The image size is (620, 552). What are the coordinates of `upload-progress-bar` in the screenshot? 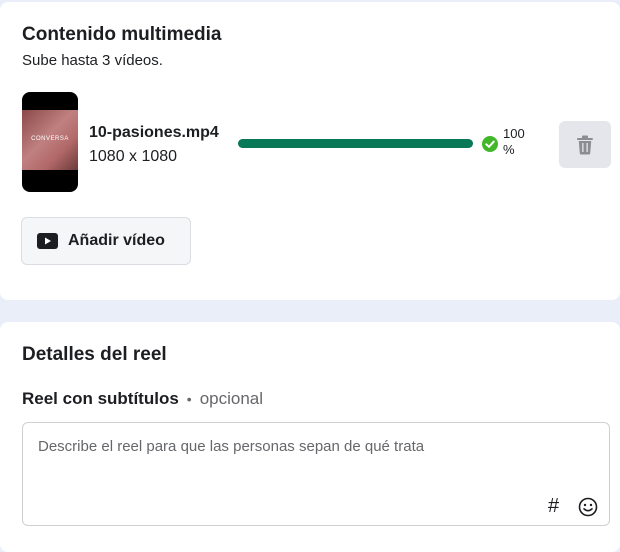 It's located at (355, 143).